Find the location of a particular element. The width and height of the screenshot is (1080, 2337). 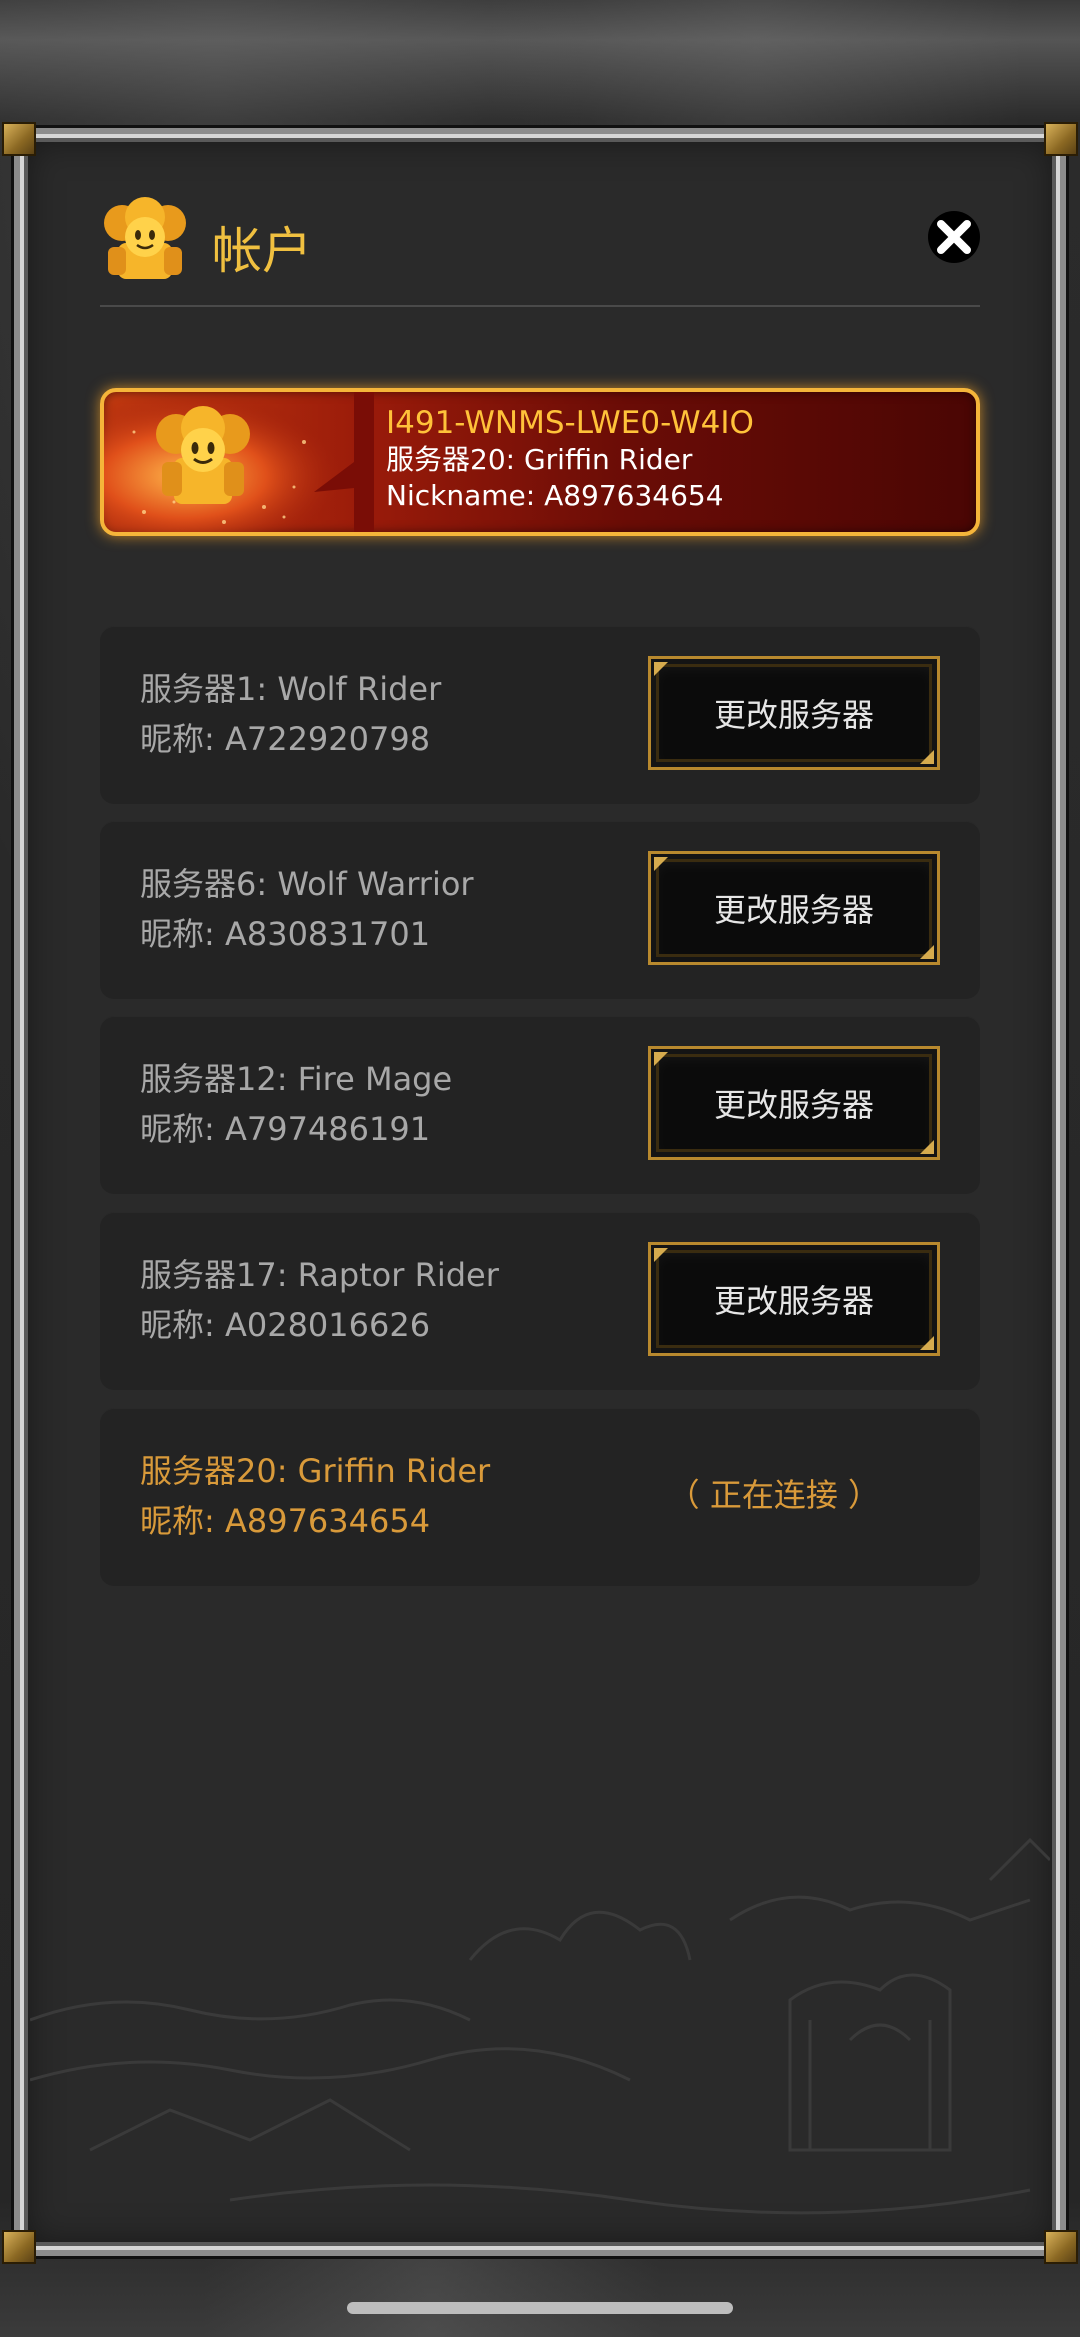

server-nickname: 昵称: A797486191 is located at coordinates (285, 1129).